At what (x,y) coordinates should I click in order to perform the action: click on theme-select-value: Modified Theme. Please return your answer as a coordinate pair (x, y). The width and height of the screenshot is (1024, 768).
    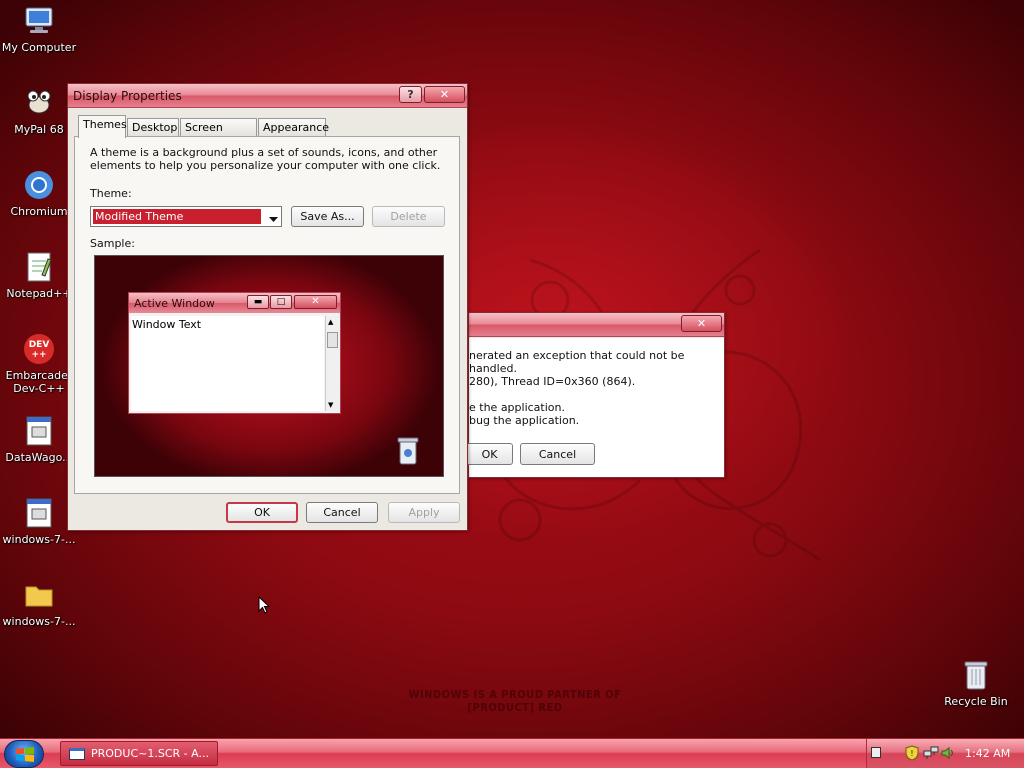
    Looking at the image, I should click on (177, 216).